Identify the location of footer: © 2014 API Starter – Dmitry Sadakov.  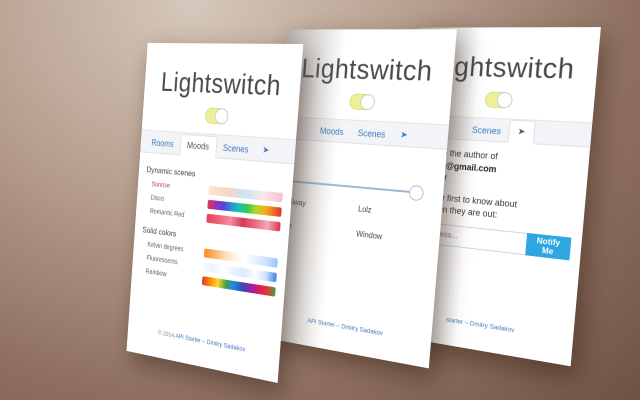
(204, 342).